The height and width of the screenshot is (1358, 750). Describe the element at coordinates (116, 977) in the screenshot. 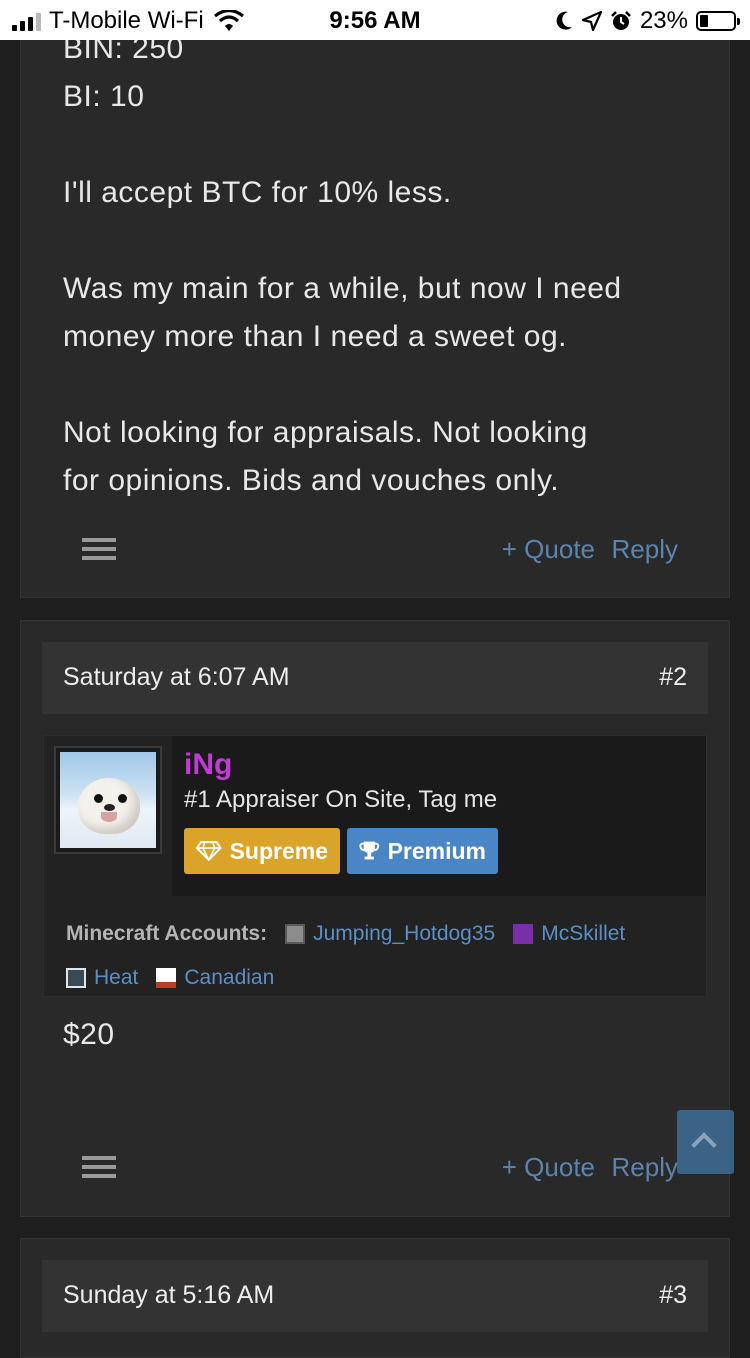

I see `minecraft-account-name: Heat` at that location.